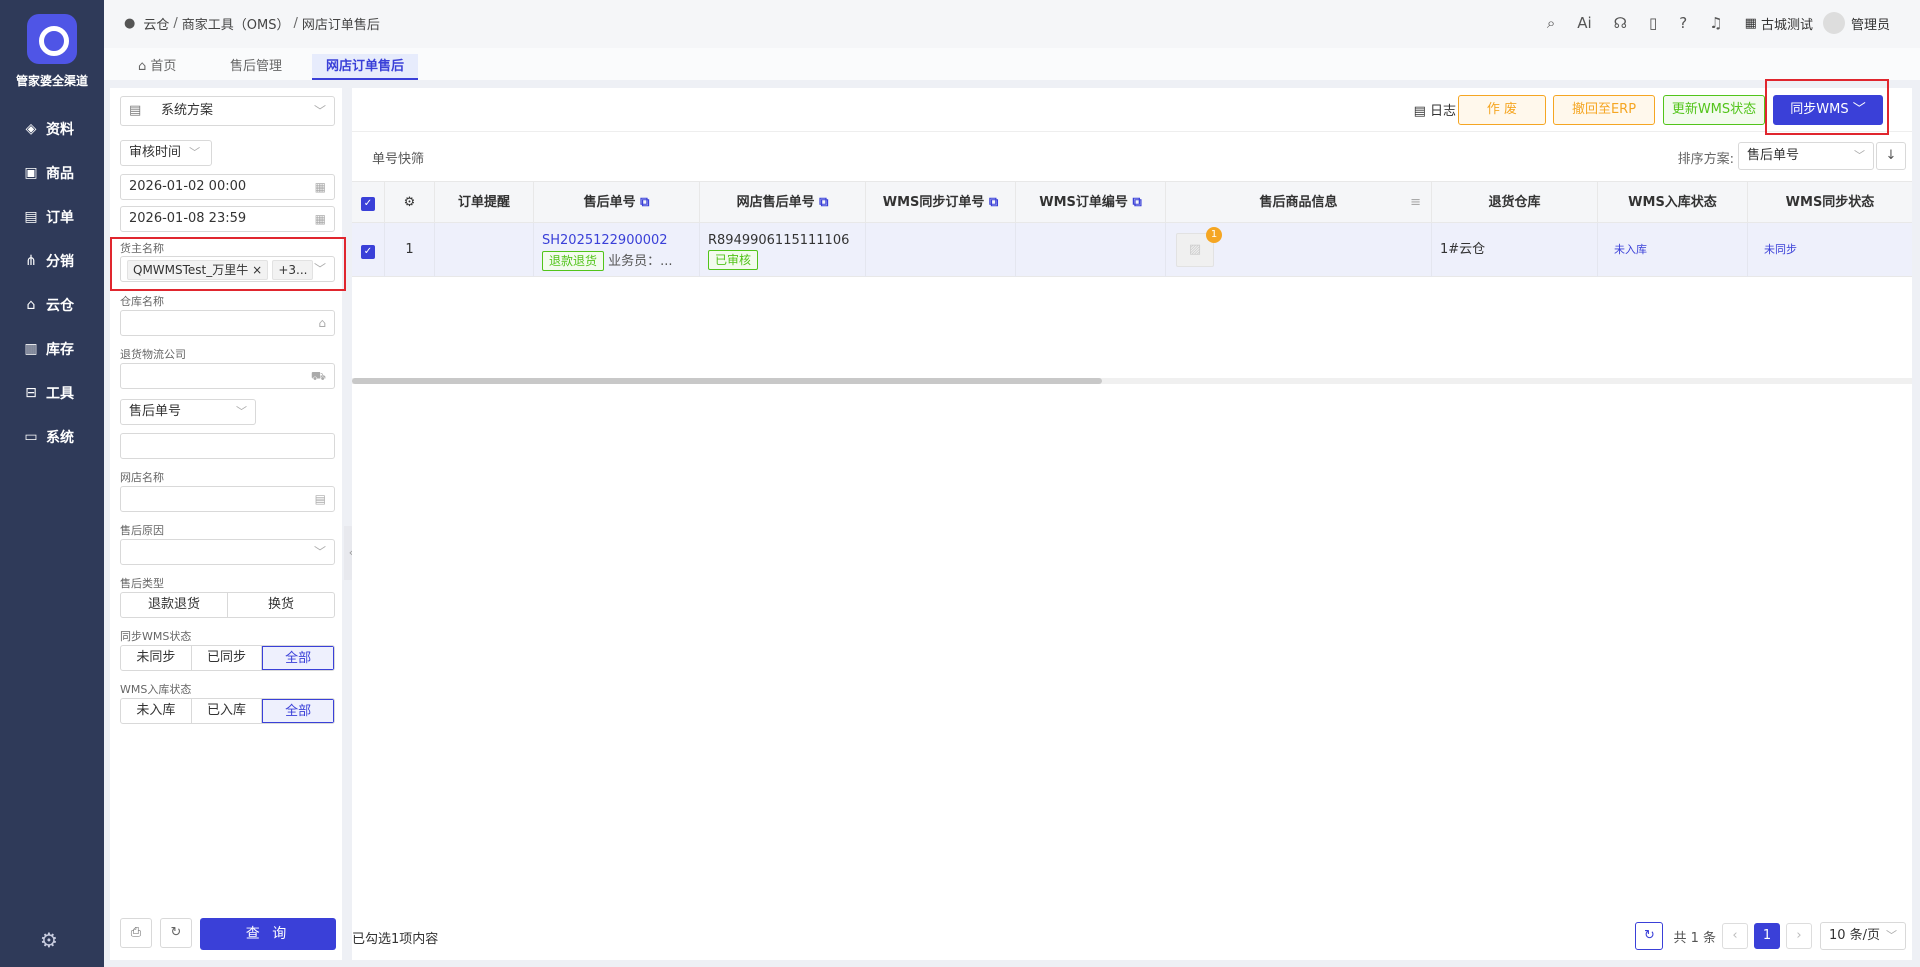 Image resolution: width=1920 pixels, height=967 pixels. What do you see at coordinates (130, 23) in the screenshot?
I see `location-pin-icon: ●` at bounding box center [130, 23].